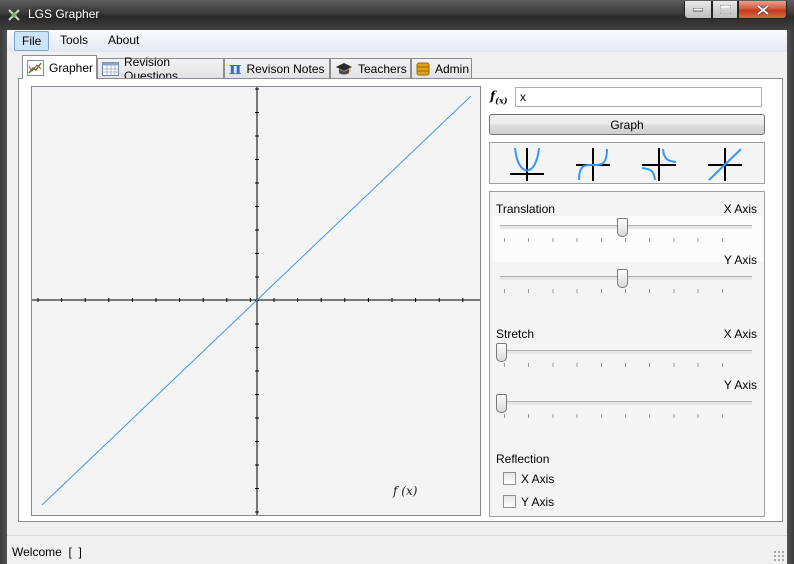 This screenshot has width=794, height=564. I want to click on function-presets, so click(627, 163).